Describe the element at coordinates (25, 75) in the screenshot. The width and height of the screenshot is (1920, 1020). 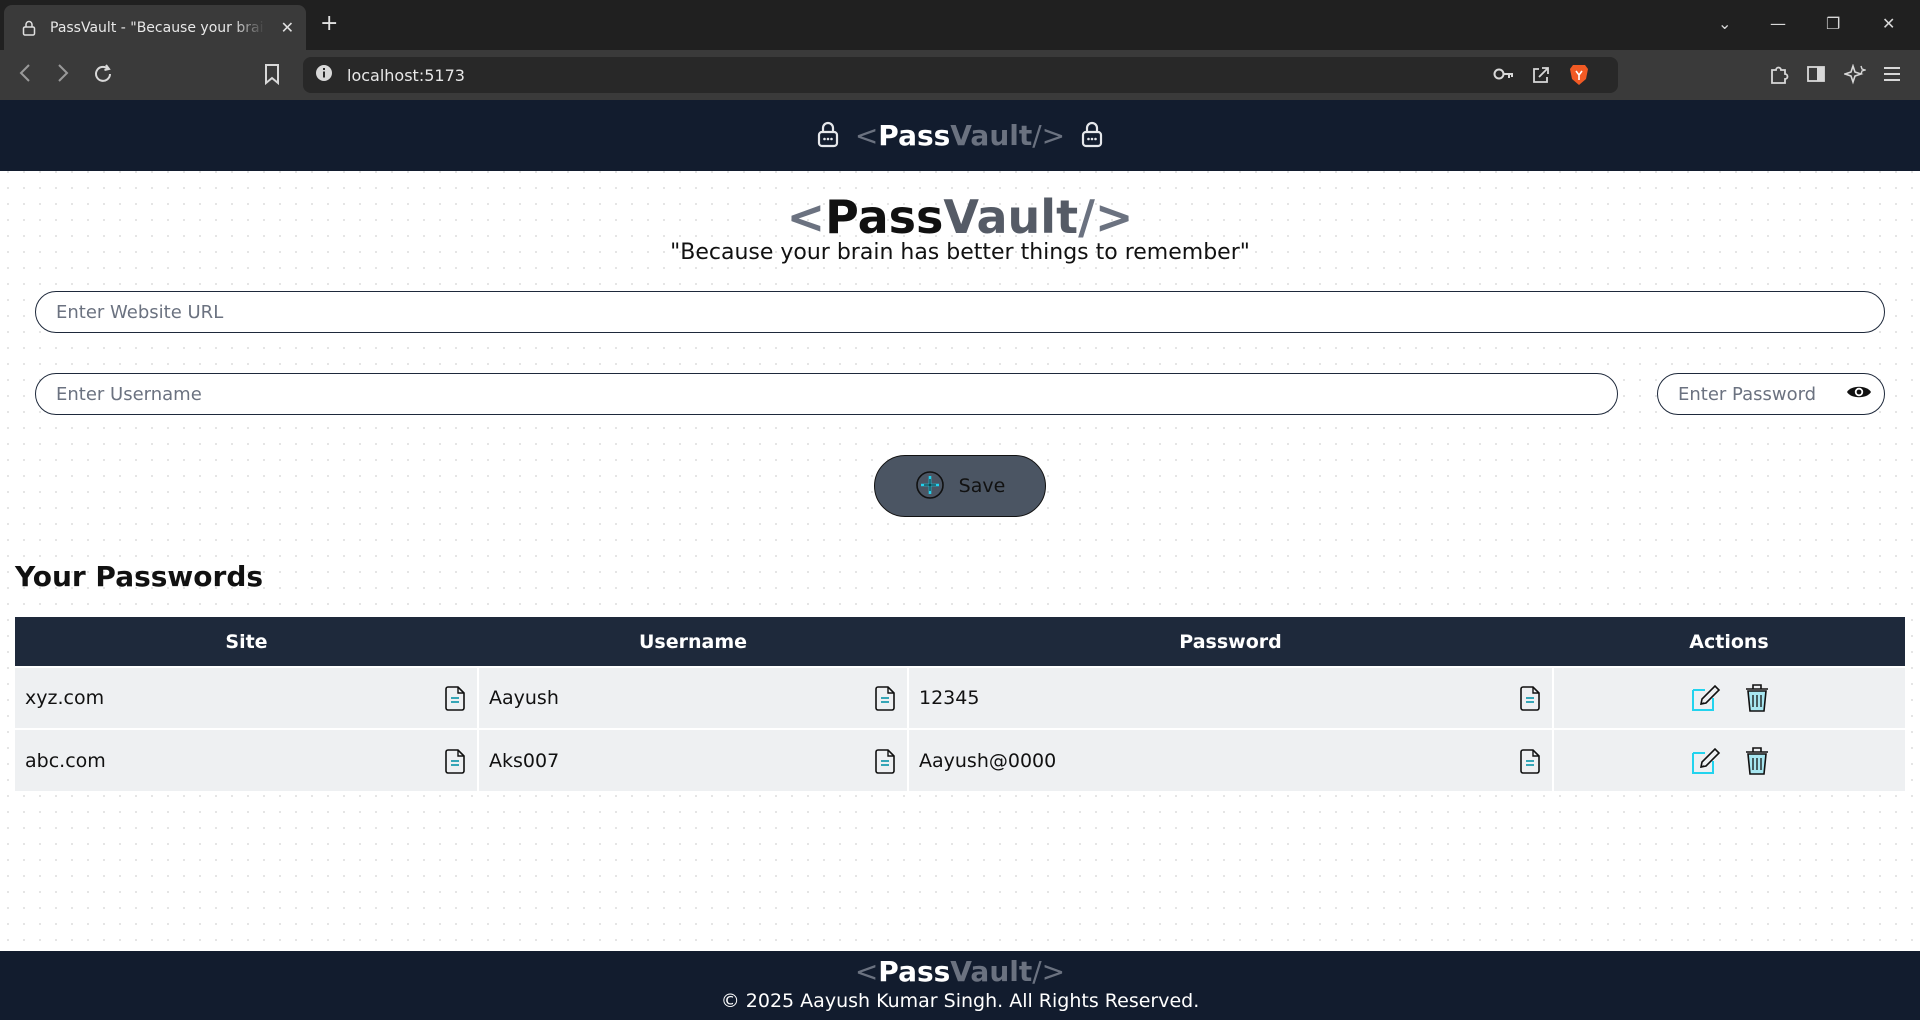
I see `back-icon` at that location.